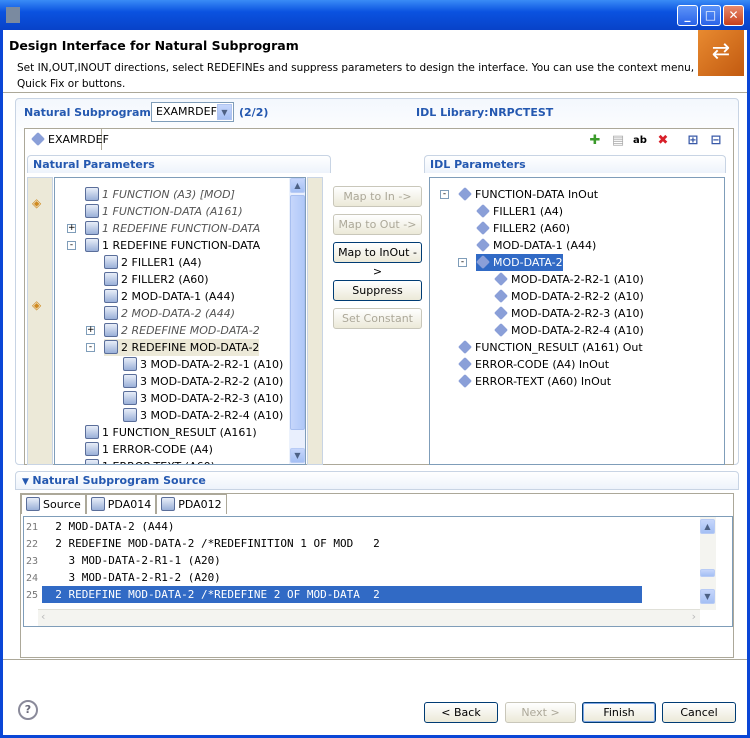 Image resolution: width=750 pixels, height=738 pixels. Describe the element at coordinates (687, 15) in the screenshot. I see `minimize-button: _` at that location.